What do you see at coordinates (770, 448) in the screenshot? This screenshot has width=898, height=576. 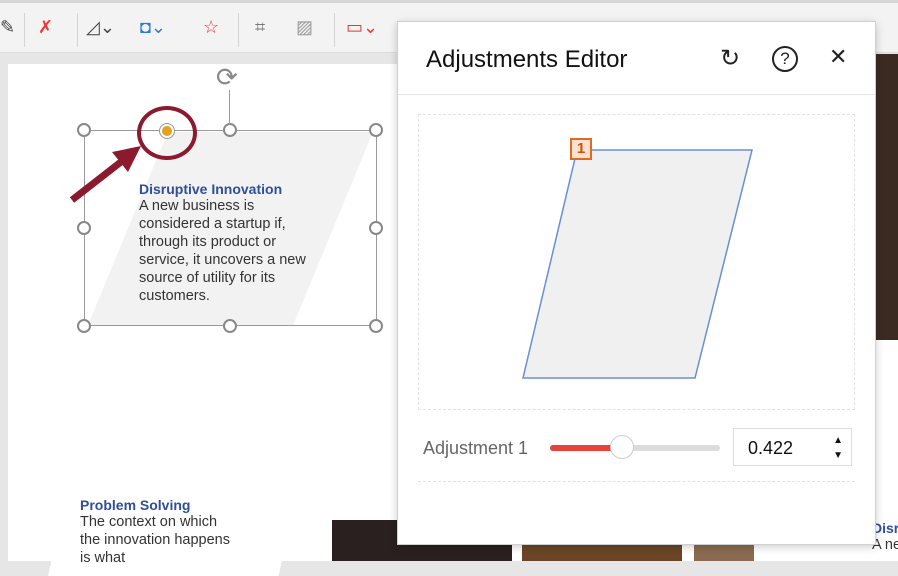 I see `adjustment-value: 0.422` at bounding box center [770, 448].